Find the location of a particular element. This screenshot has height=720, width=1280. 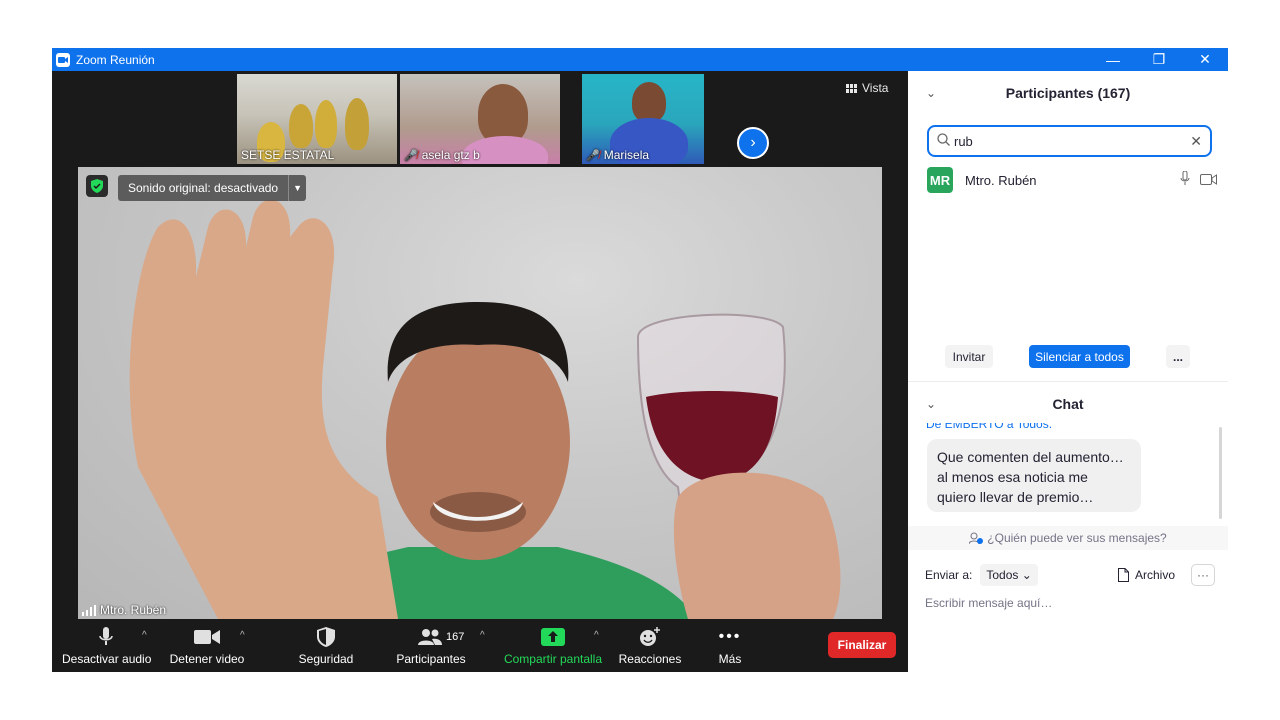

next-page-button: › is located at coordinates (753, 143).